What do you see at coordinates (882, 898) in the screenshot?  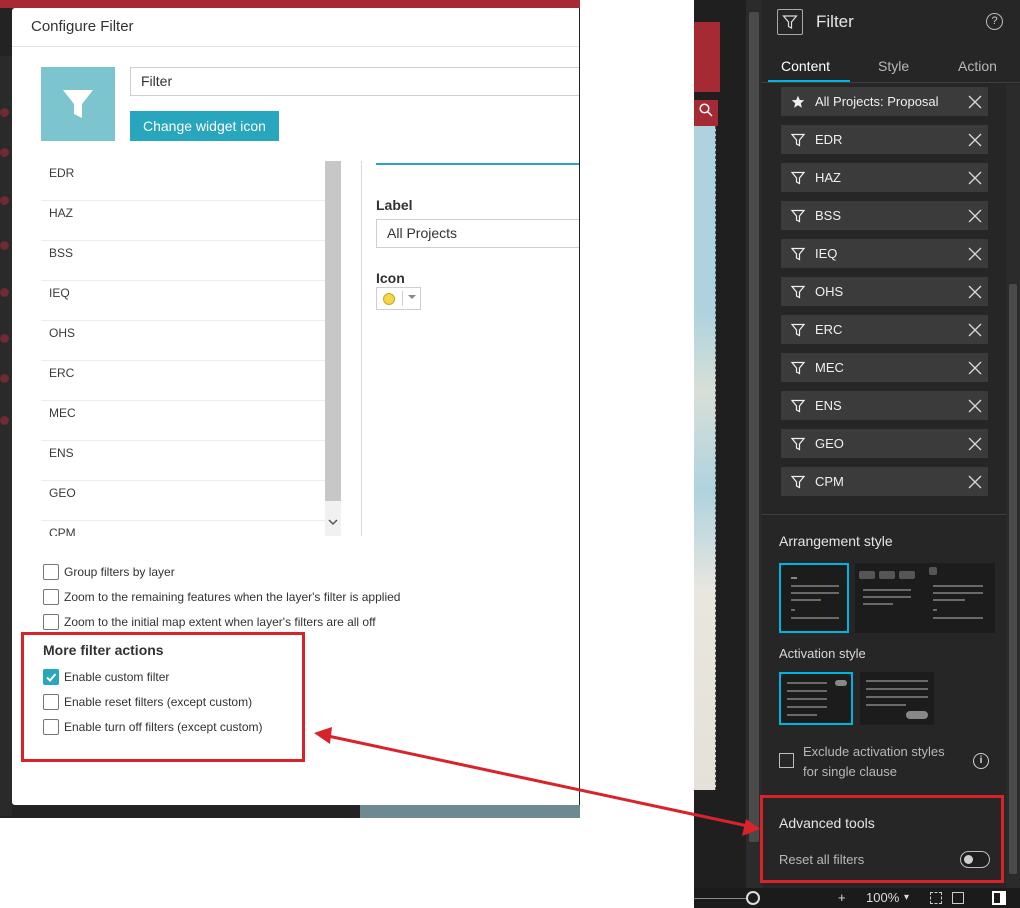 I see `zoom-level: 100%` at bounding box center [882, 898].